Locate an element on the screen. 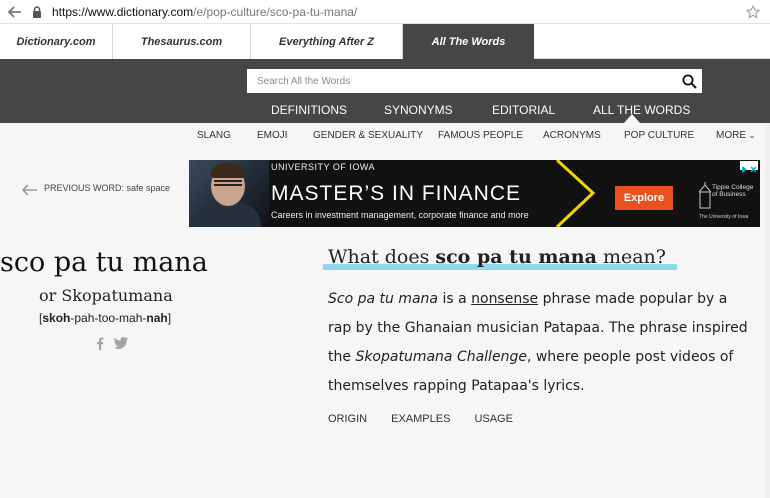 Image resolution: width=770 pixels, height=498 pixels. definition-question: What does sco pa tu mana mean? is located at coordinates (497, 257).